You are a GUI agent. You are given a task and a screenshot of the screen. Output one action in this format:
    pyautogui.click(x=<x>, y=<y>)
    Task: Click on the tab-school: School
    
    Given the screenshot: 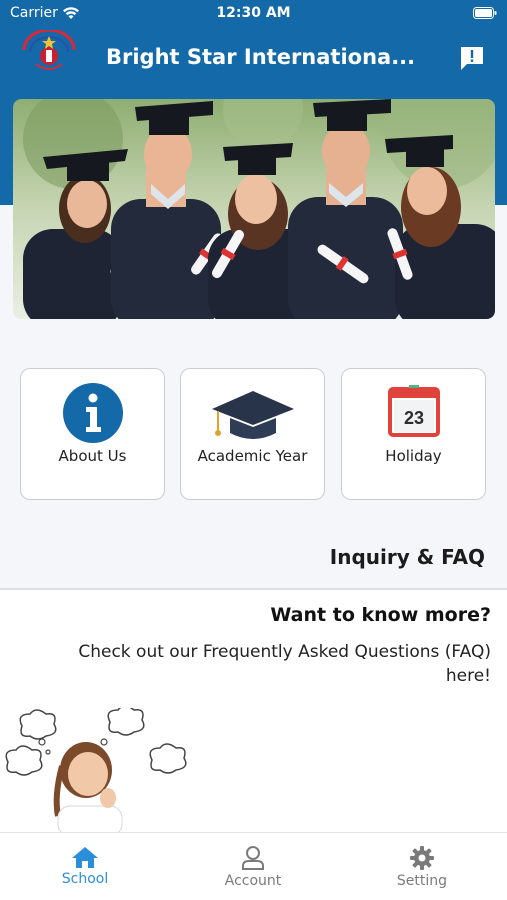 What is the action you would take?
    pyautogui.click(x=85, y=867)
    